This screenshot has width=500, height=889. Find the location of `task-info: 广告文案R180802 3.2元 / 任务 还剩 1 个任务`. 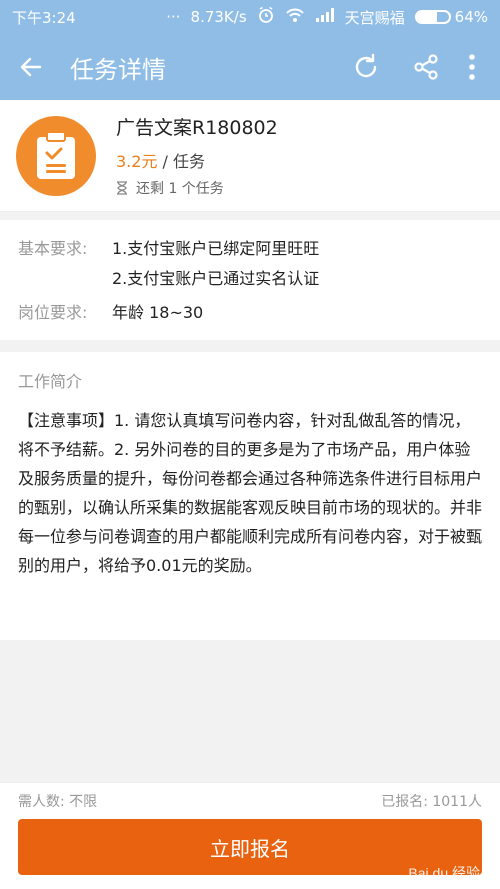

task-info: 广告文案R180802 3.2元 / 任务 还剩 1 个任务 is located at coordinates (197, 155).